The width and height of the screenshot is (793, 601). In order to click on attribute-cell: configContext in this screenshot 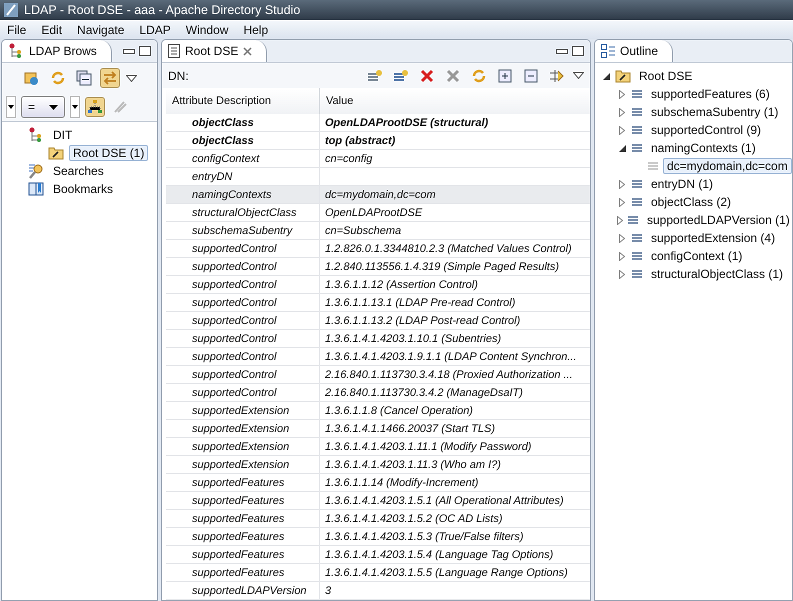, I will do `click(243, 159)`.